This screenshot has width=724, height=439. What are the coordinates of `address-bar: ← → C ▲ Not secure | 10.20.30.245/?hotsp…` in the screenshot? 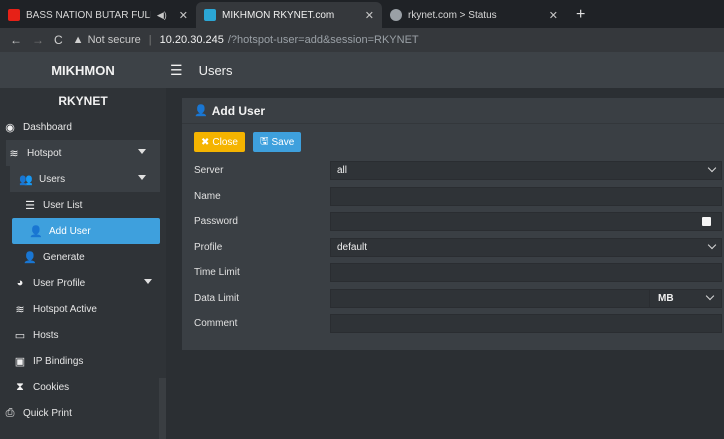 It's located at (362, 40).